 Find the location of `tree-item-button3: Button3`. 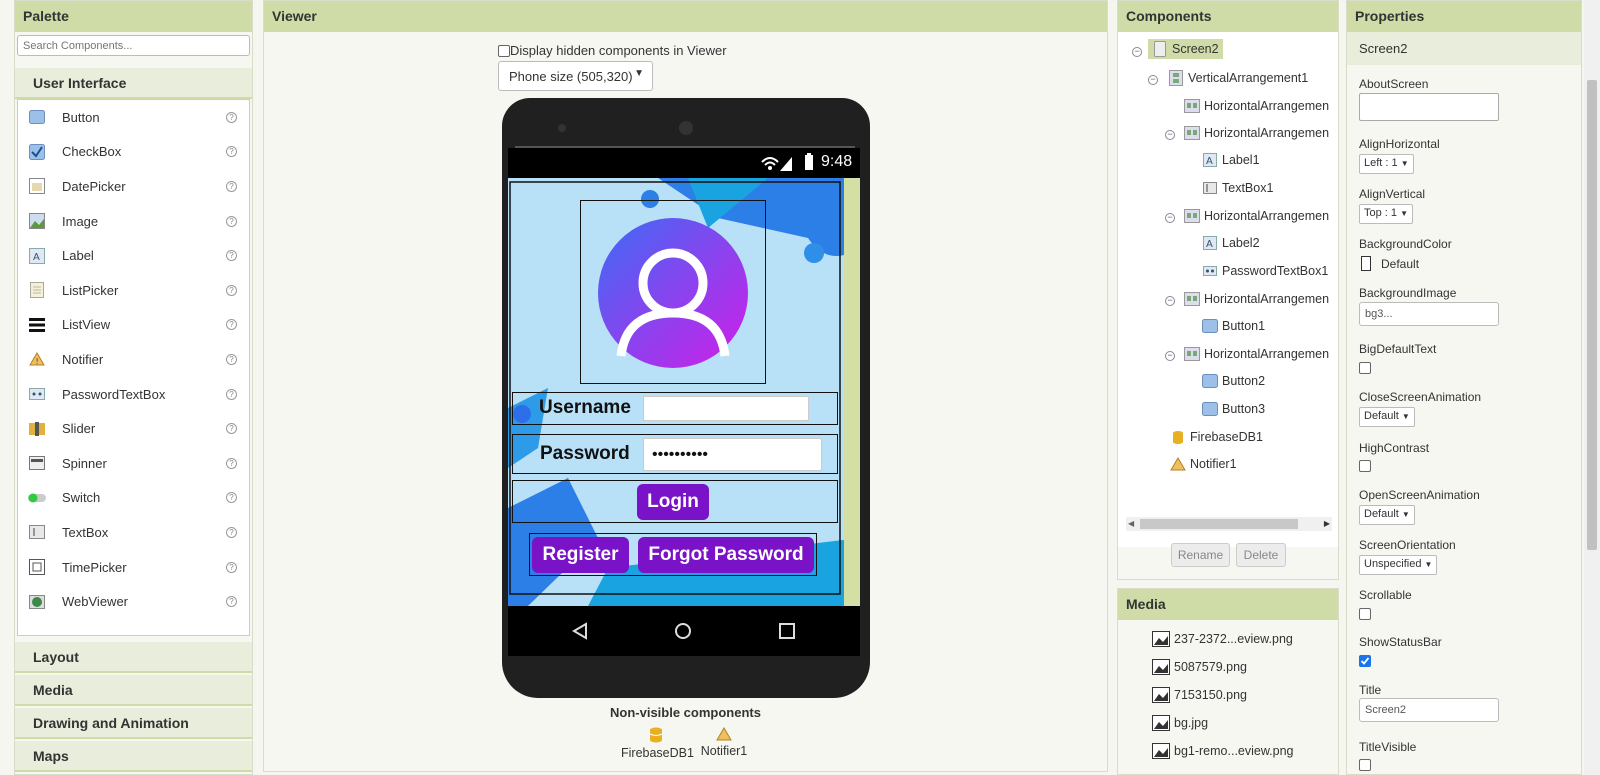

tree-item-button3: Button3 is located at coordinates (1233, 409).